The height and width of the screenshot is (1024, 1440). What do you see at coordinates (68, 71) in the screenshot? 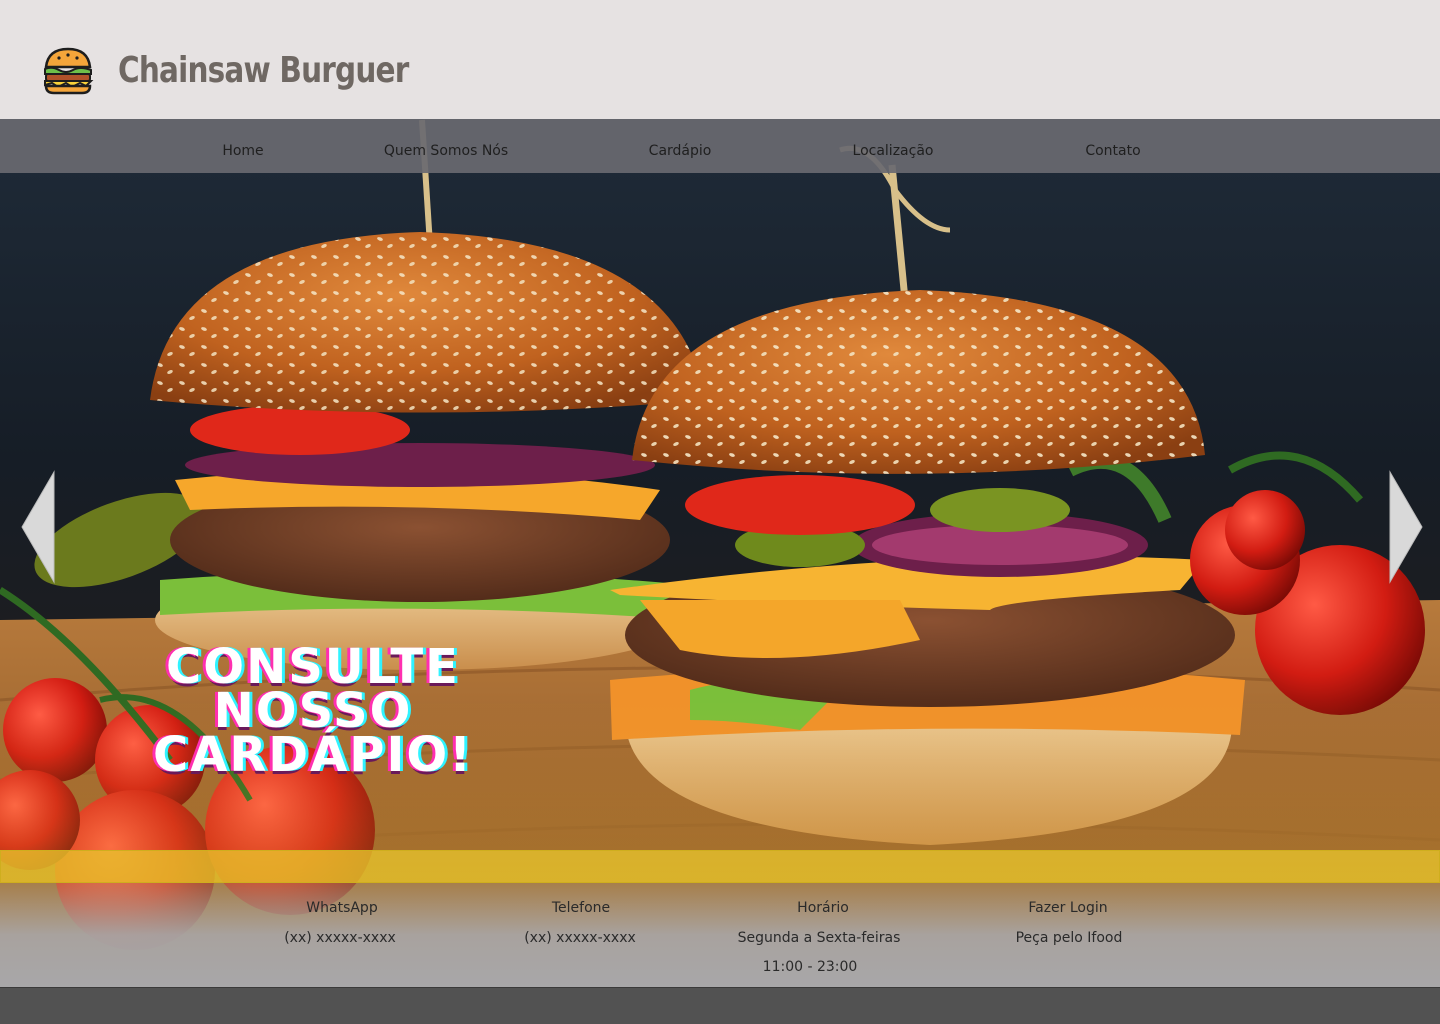
I see `burger-icon` at bounding box center [68, 71].